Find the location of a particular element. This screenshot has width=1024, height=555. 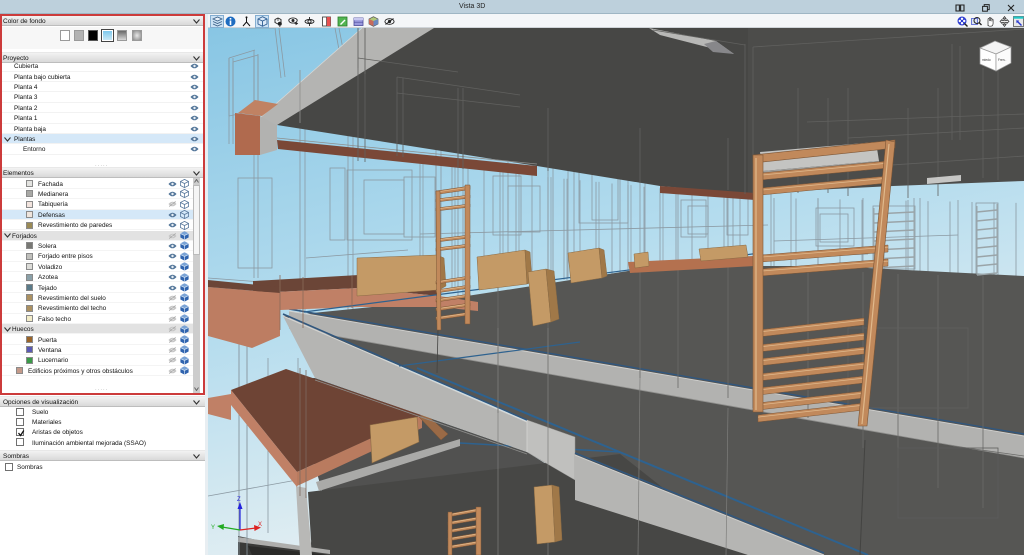

svg-text: Fren.. is located at coordinates (1002, 60).